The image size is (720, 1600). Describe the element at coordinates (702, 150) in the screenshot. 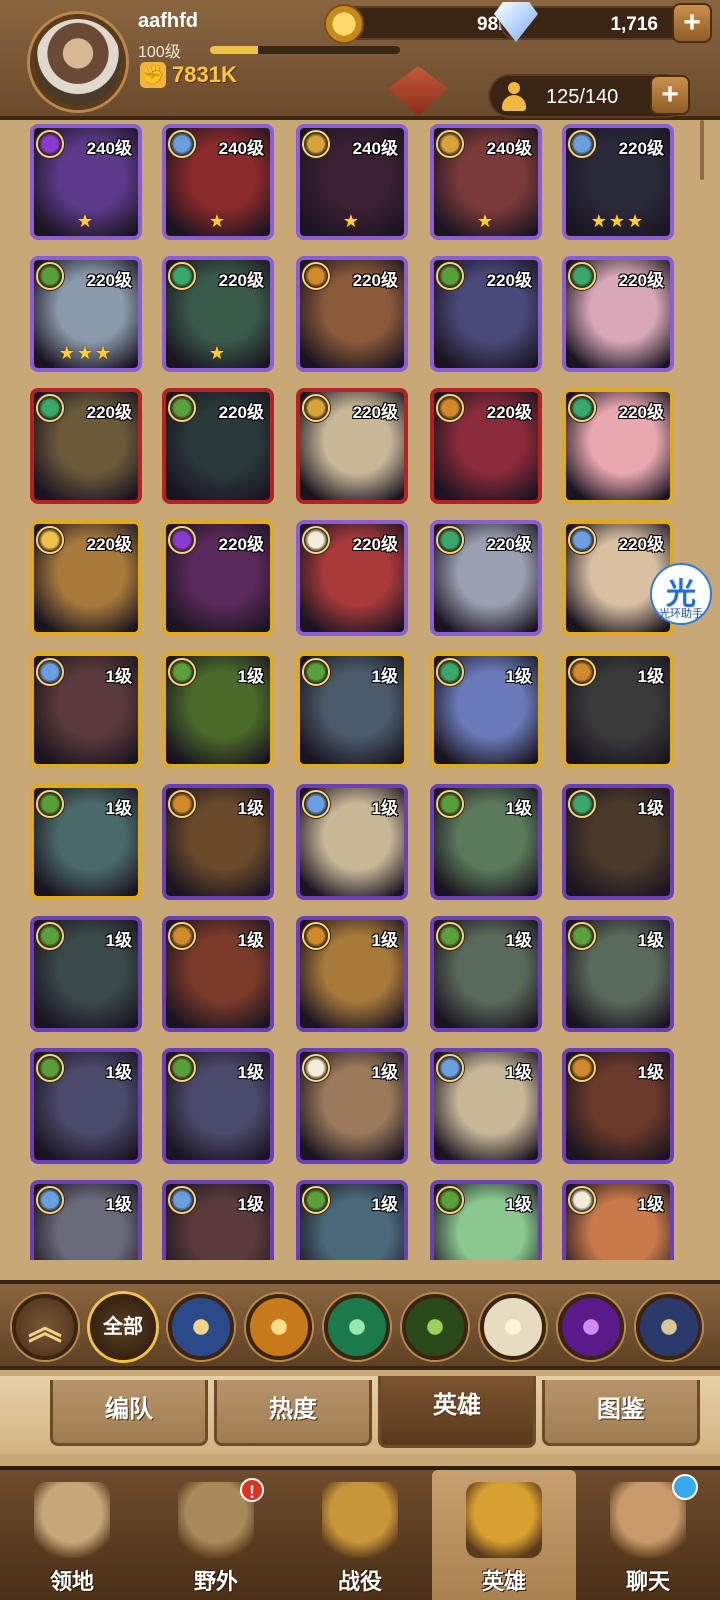

I see `grid-scrollbar` at that location.